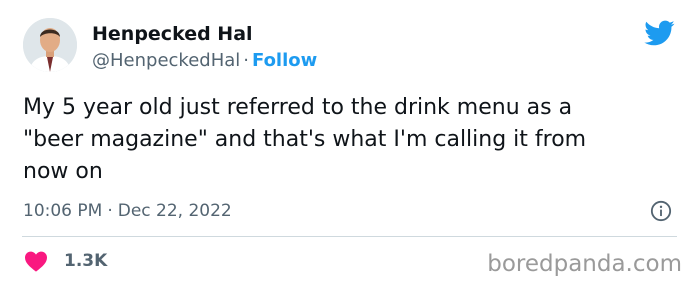  I want to click on author-handle-row: @HenpeckedHal · Follow, so click(204, 61).